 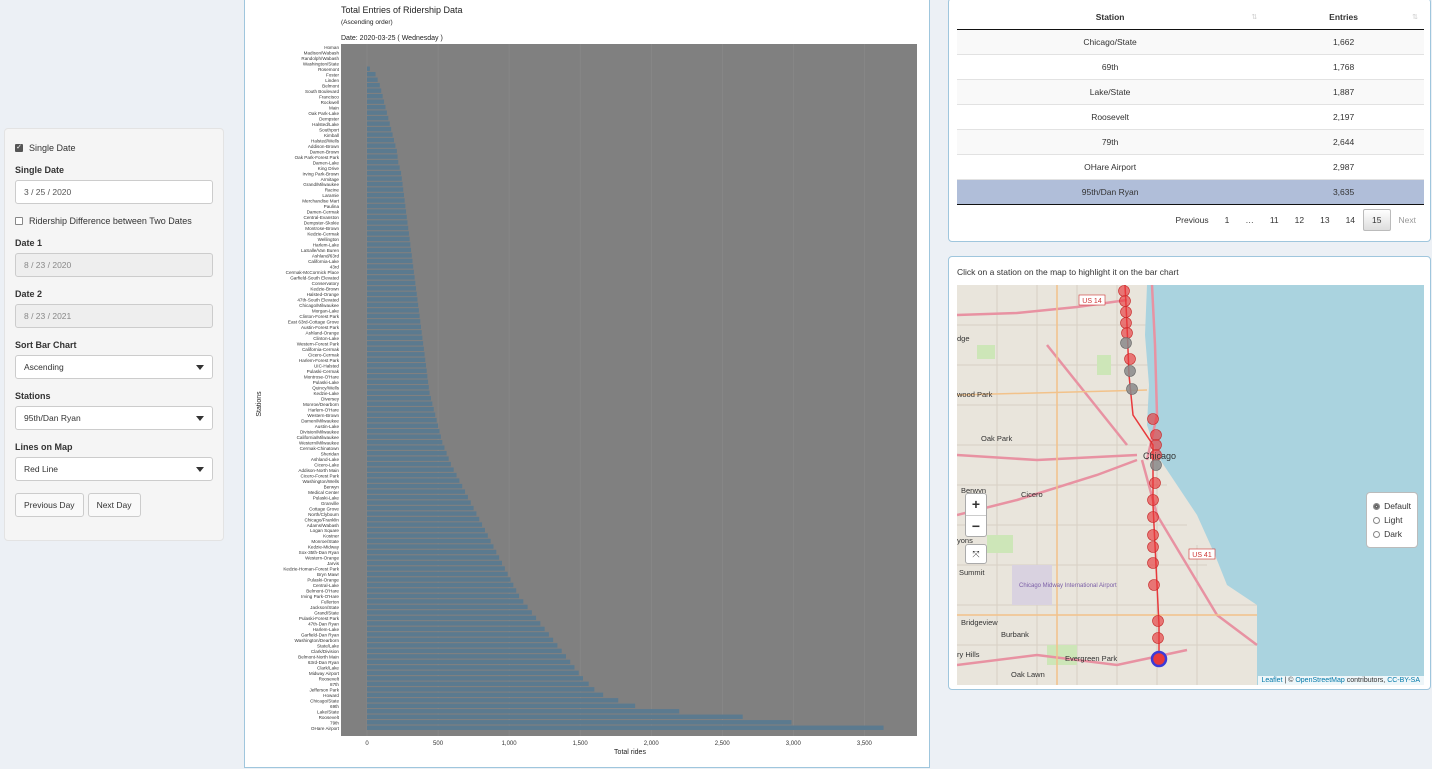 What do you see at coordinates (1299, 220) in the screenshot?
I see `pager-page-12: 12` at bounding box center [1299, 220].